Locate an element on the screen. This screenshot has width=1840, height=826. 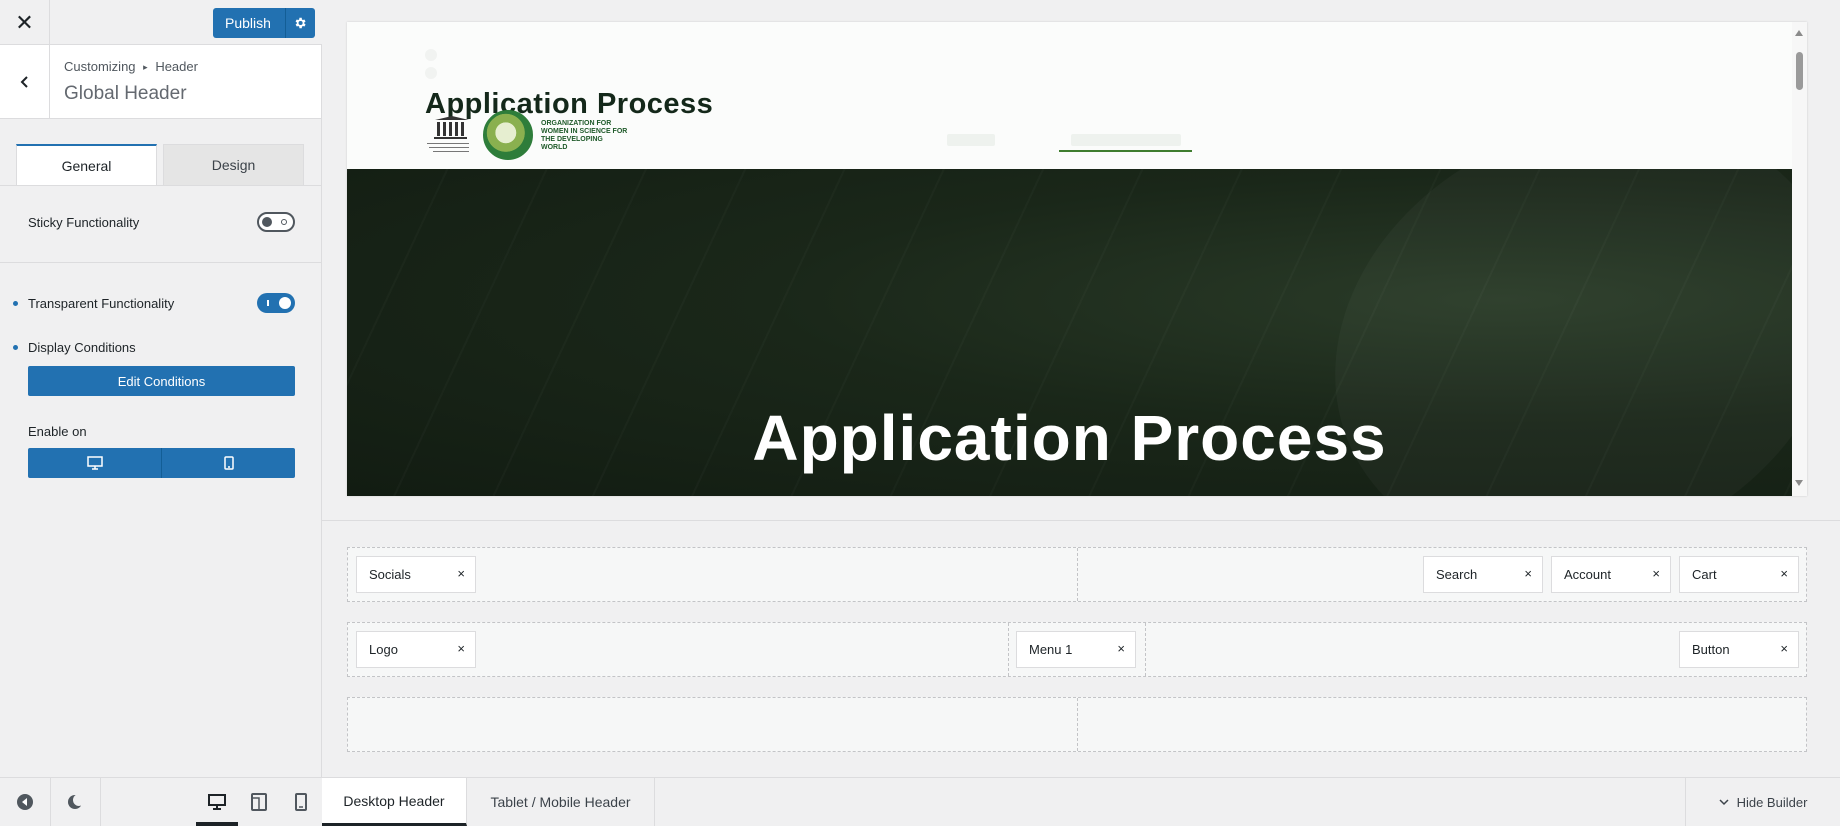
builder-item-label: Search is located at coordinates (1457, 574).